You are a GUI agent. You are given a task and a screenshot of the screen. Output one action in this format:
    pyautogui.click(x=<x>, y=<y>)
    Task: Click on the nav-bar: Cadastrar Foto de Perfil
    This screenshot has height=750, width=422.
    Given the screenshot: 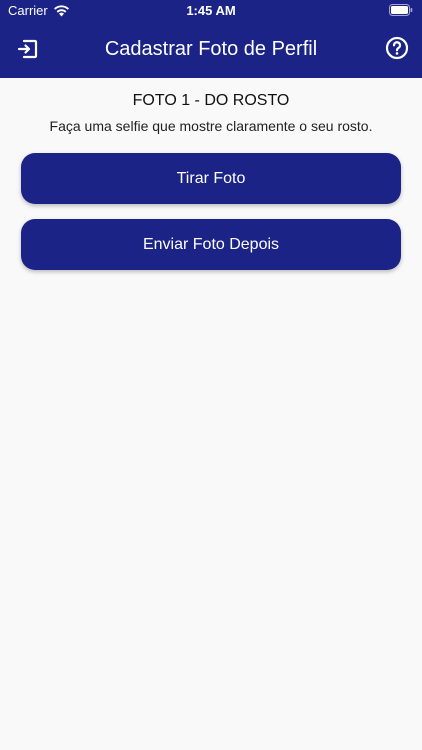 What is the action you would take?
    pyautogui.click(x=211, y=50)
    